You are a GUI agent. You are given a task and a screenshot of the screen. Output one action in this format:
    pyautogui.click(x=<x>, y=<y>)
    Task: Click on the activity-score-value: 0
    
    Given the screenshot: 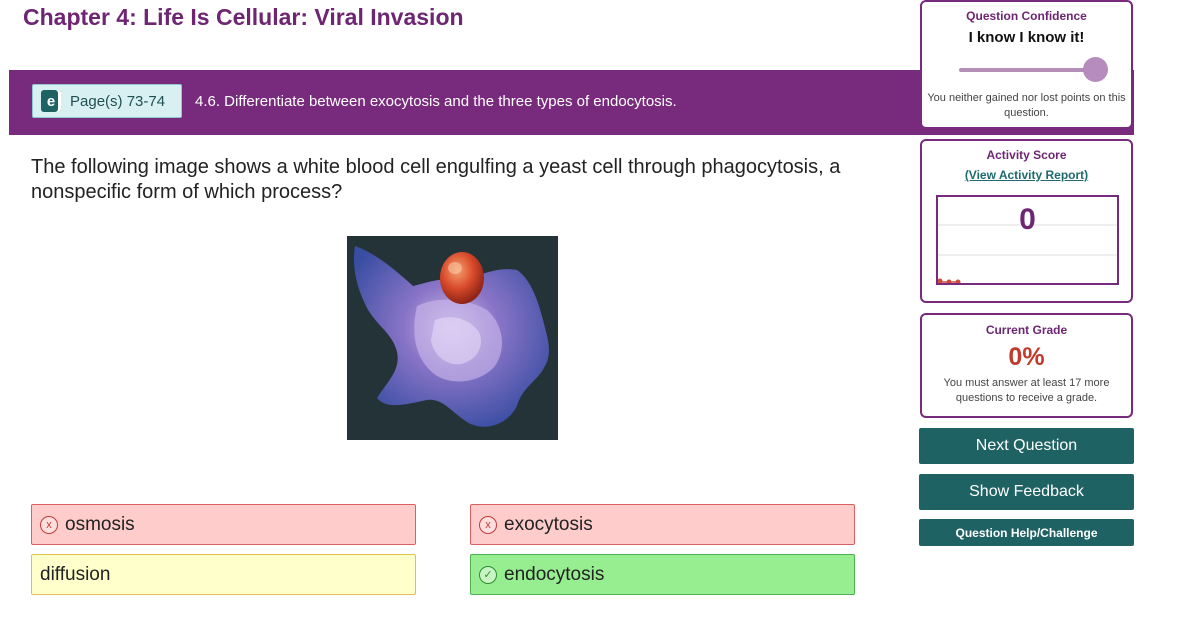 What is the action you would take?
    pyautogui.click(x=1027, y=219)
    